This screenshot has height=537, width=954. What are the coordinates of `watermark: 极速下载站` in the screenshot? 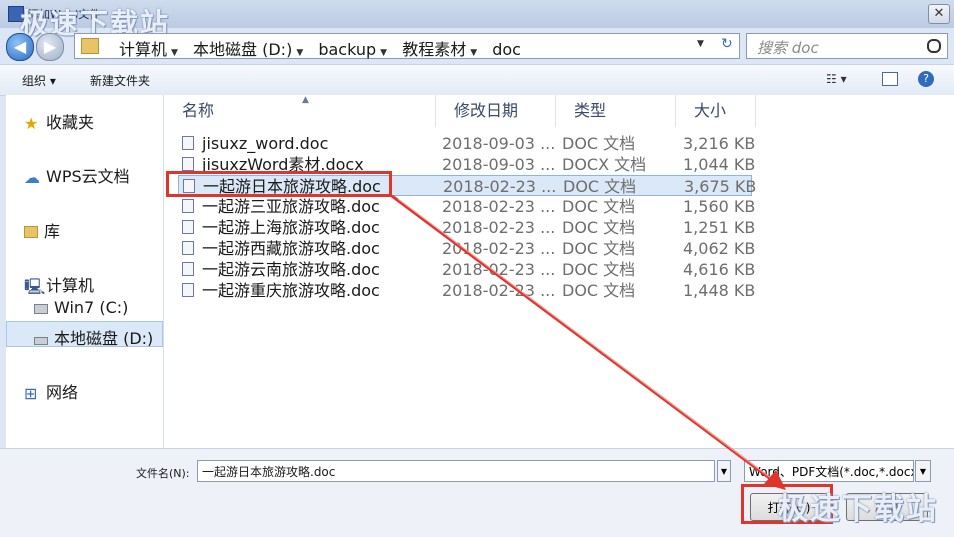 It's located at (858, 509).